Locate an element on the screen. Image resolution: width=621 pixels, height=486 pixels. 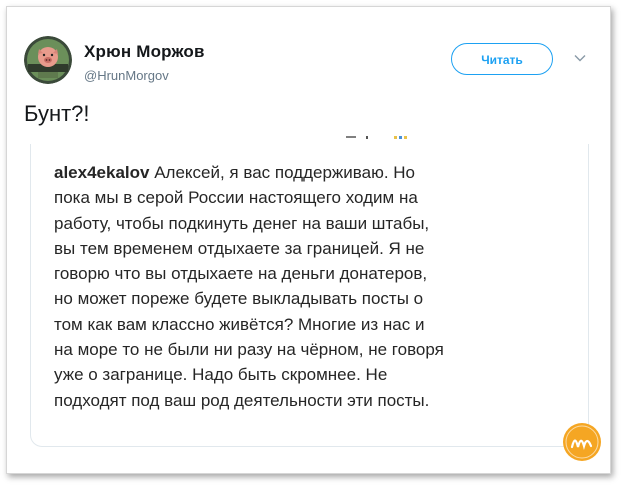
avatar is located at coordinates (48, 60).